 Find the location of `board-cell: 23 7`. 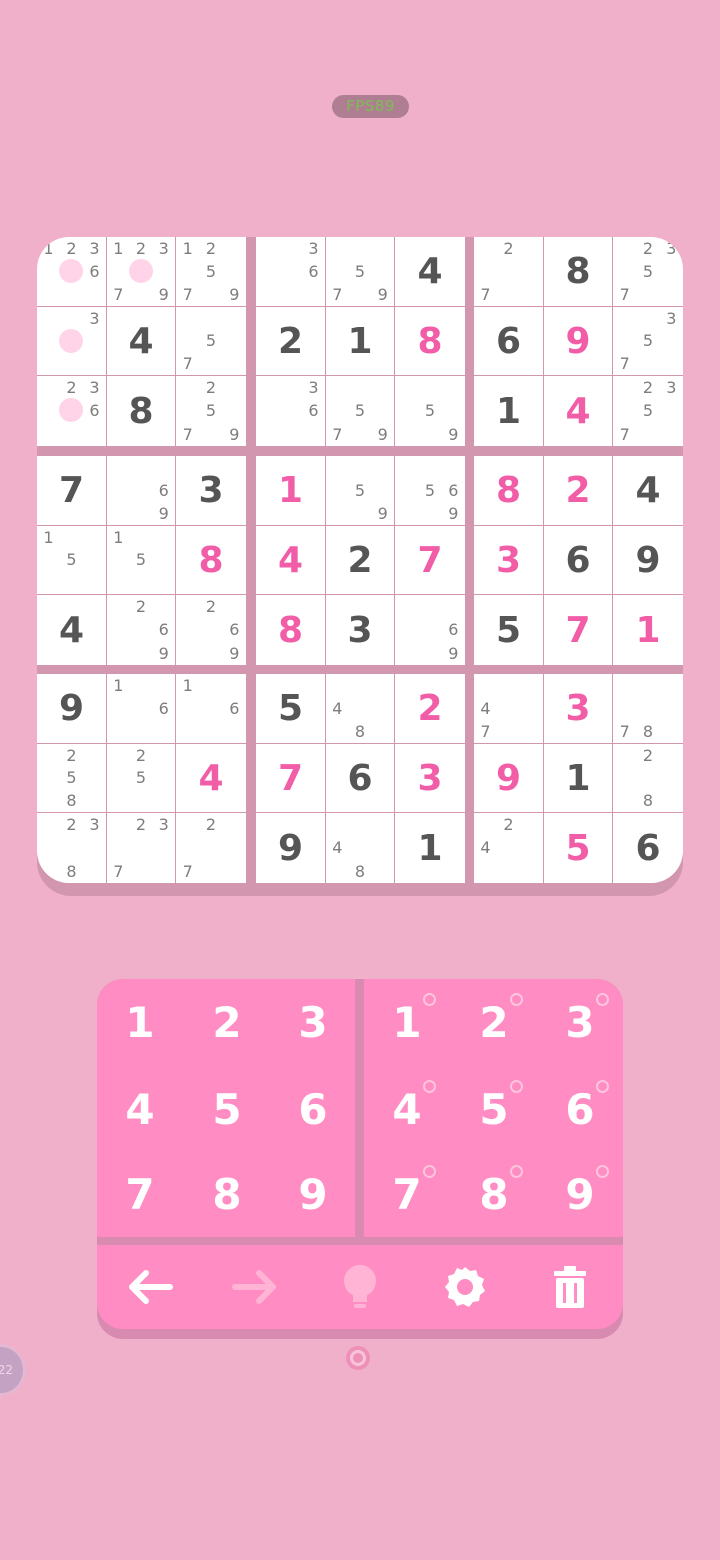

board-cell: 23 7 is located at coordinates (141, 848).